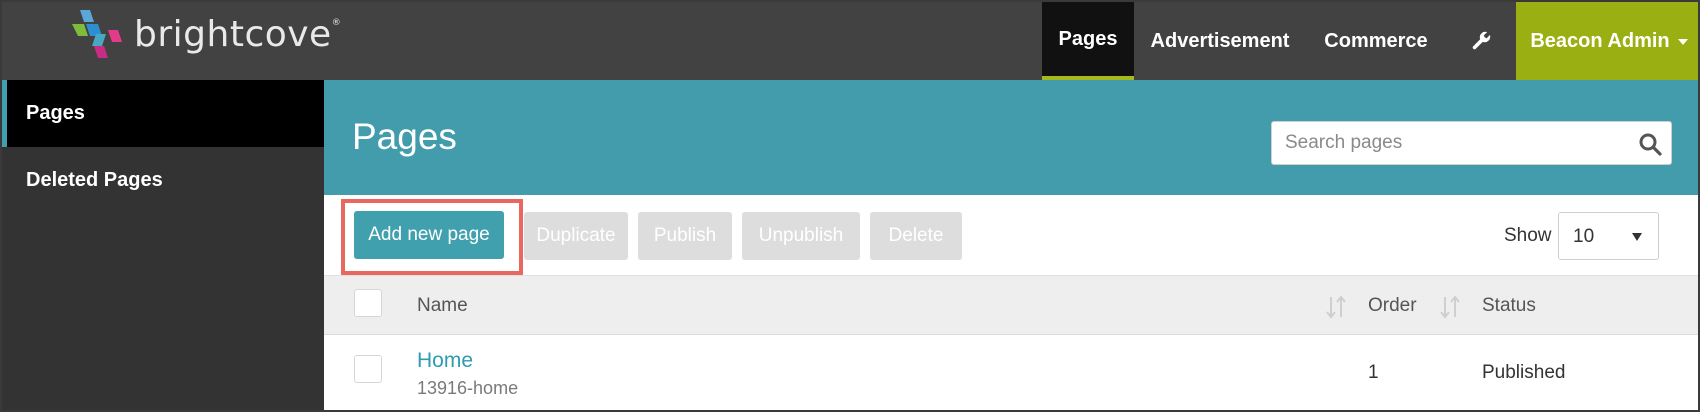  What do you see at coordinates (1373, 372) in the screenshot?
I see `page-order: 1` at bounding box center [1373, 372].